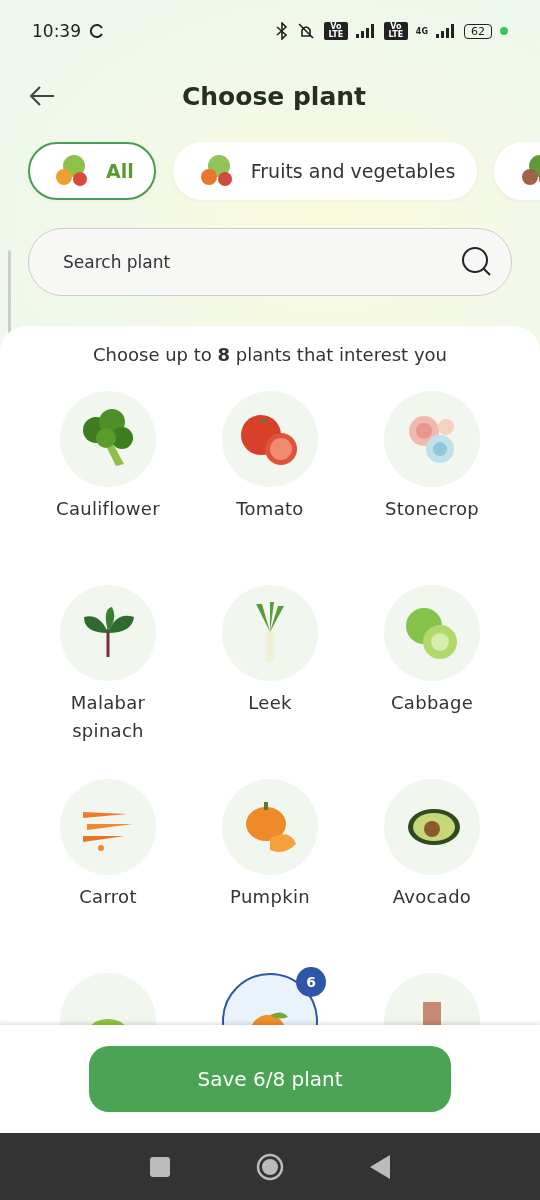 The width and height of the screenshot is (540, 1200). What do you see at coordinates (108, 509) in the screenshot?
I see `plant-name: Cauliflower` at bounding box center [108, 509].